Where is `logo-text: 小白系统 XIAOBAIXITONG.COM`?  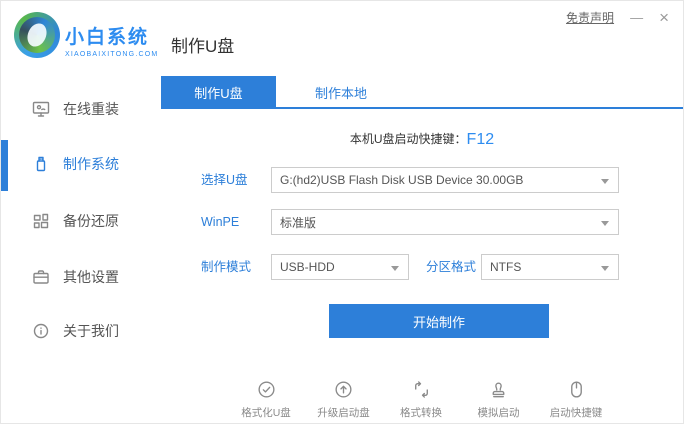
logo-text: 小白系统 XIAOBAIXITONG.COM is located at coordinates (111, 40).